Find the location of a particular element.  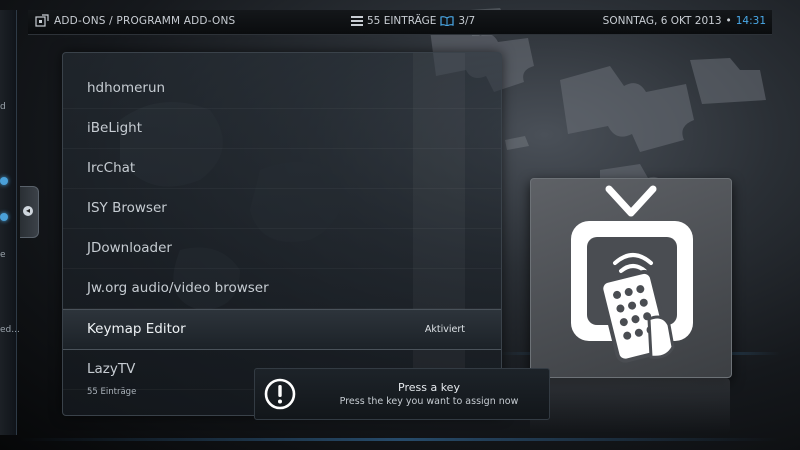

list-item: JDownloader is located at coordinates (282, 249).